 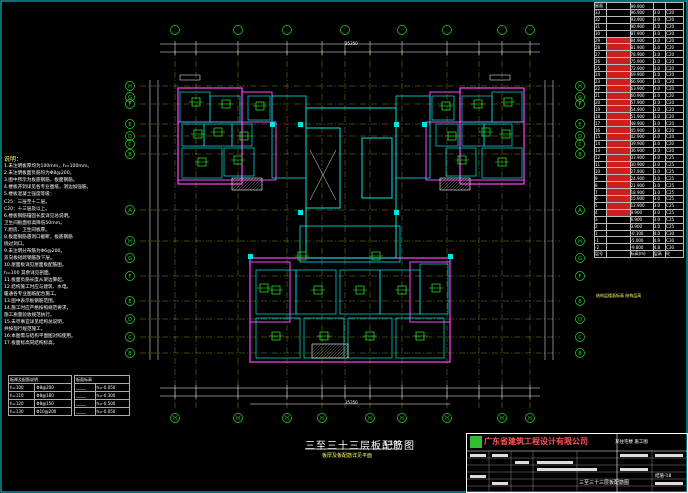 I want to click on level-cell: -0.100, so click(x=641, y=233).